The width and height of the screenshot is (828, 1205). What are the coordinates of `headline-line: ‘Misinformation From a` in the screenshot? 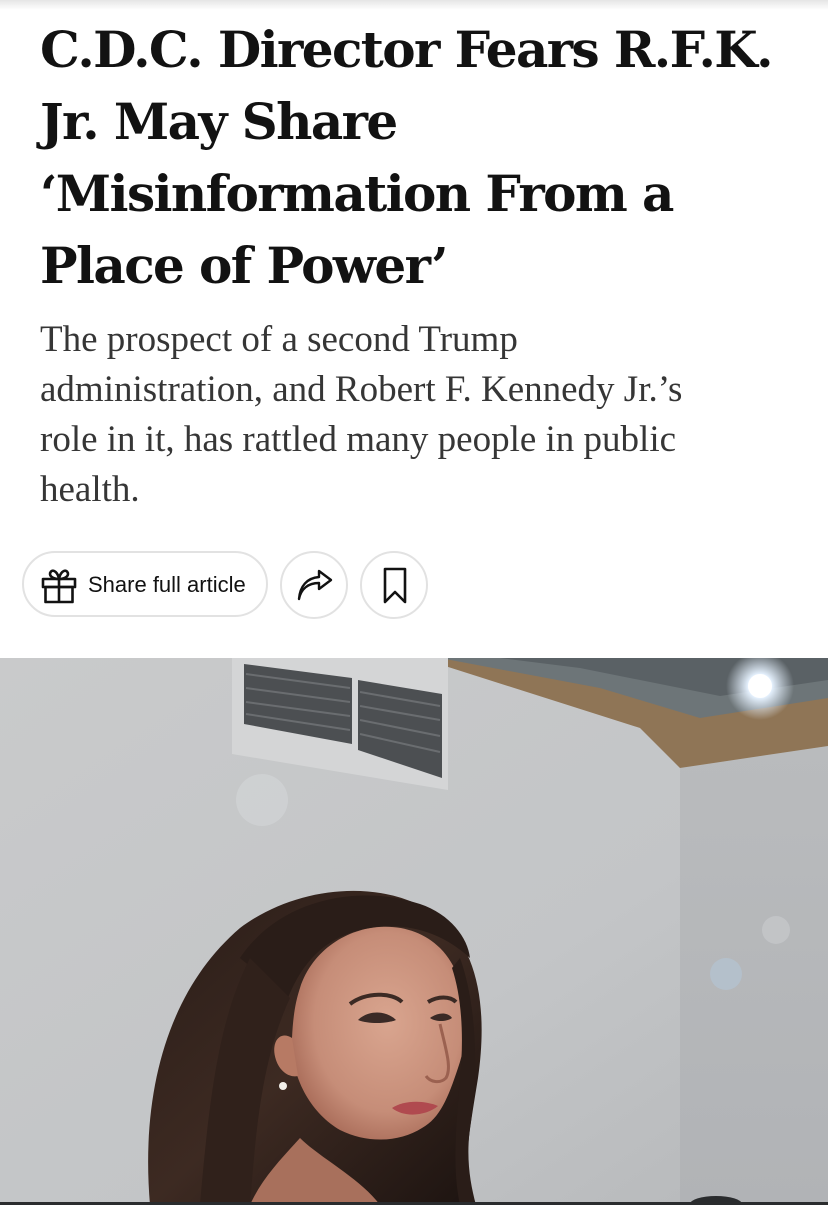 It's located at (357, 193).